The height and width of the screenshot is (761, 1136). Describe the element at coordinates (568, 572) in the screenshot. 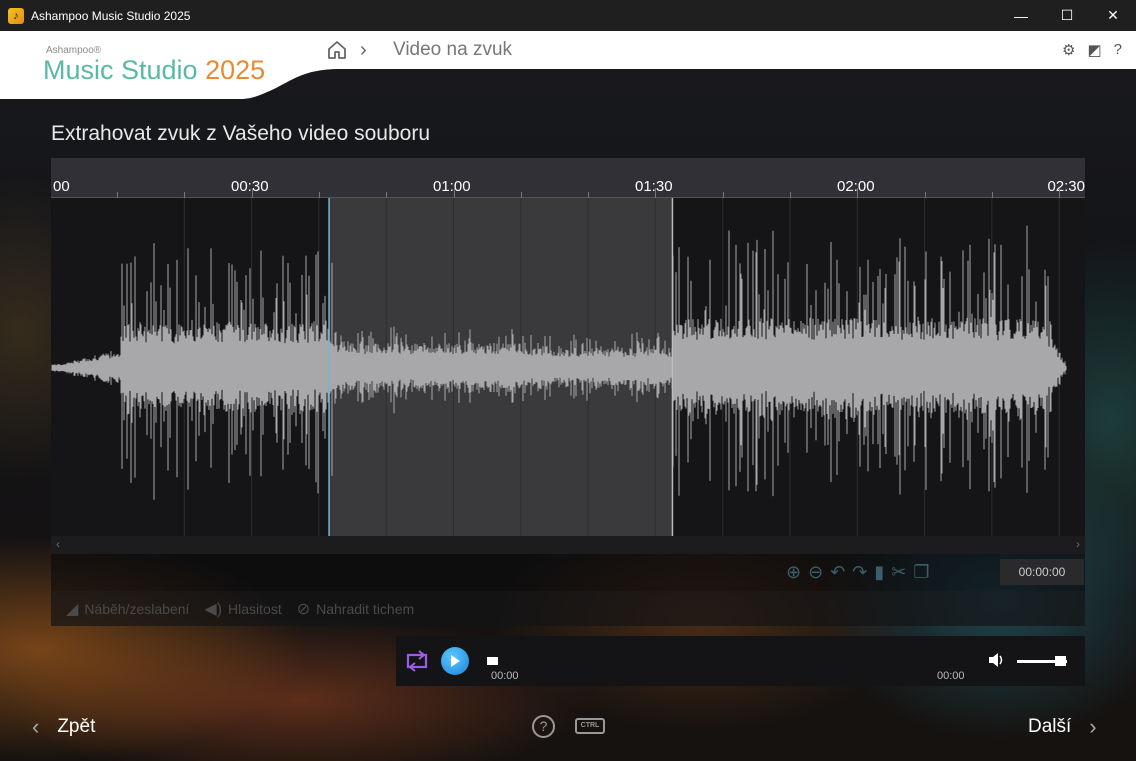

I see `edit-toolbar: ⊕ ⊖ ↶ ↷ ▮ ✂ ❐ 00:00:00` at that location.